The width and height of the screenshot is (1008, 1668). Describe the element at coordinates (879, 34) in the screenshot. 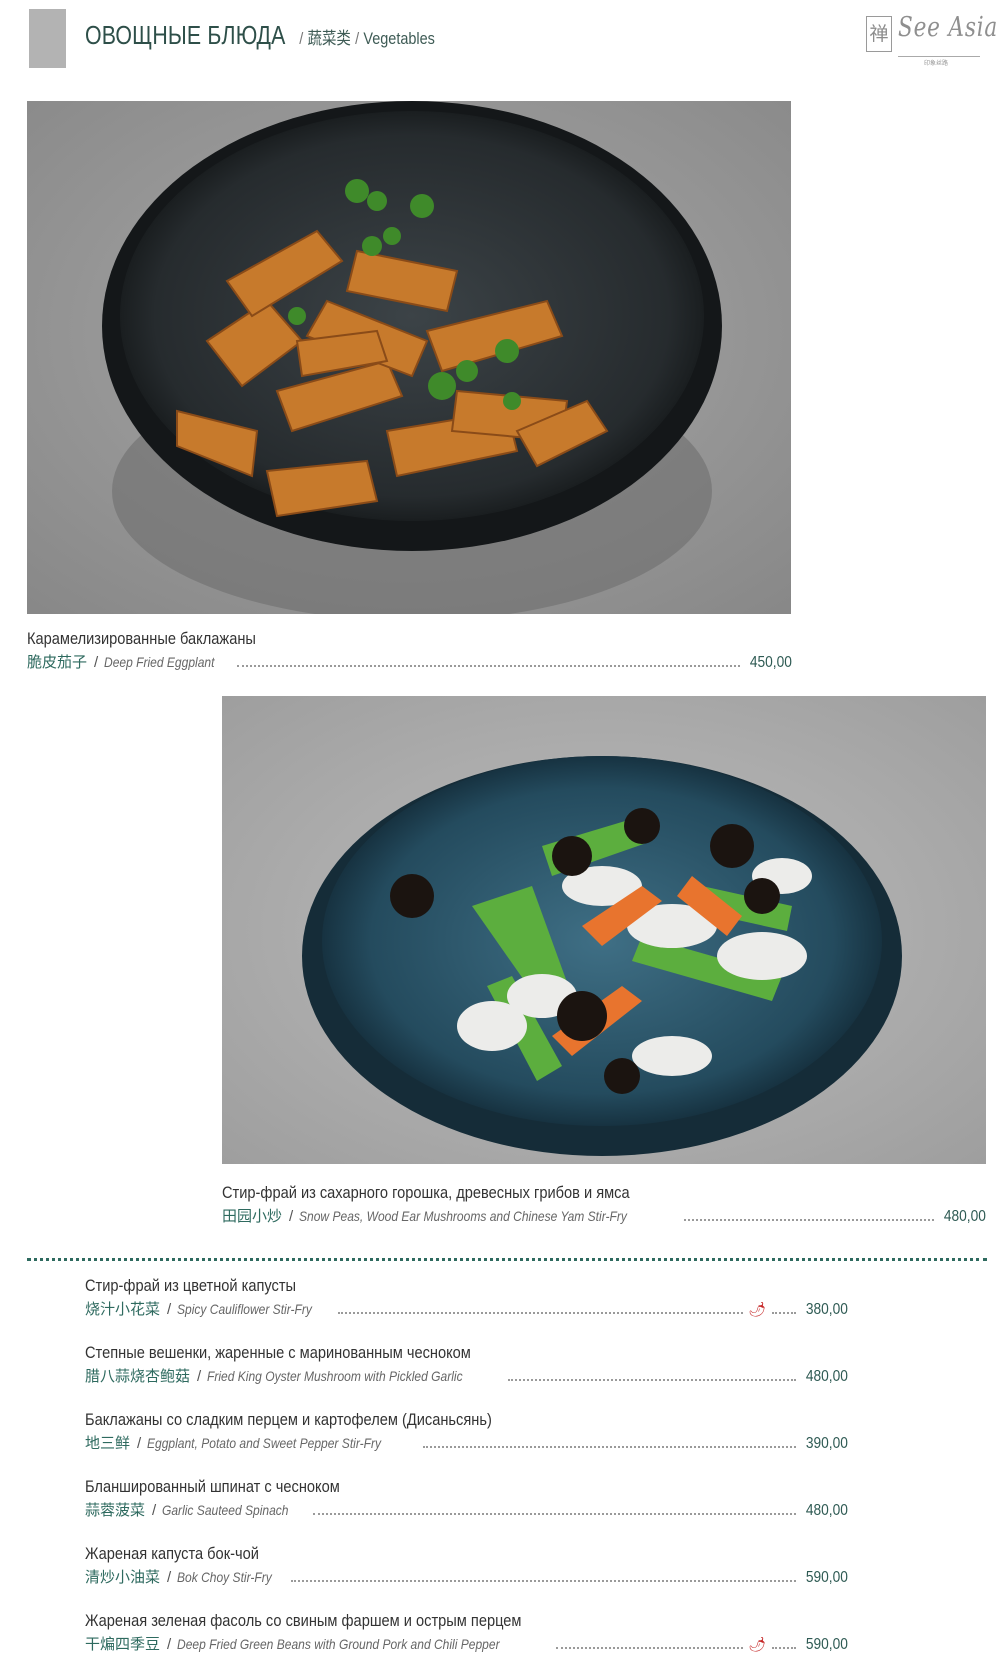

I see `logo-mark: 禅` at that location.